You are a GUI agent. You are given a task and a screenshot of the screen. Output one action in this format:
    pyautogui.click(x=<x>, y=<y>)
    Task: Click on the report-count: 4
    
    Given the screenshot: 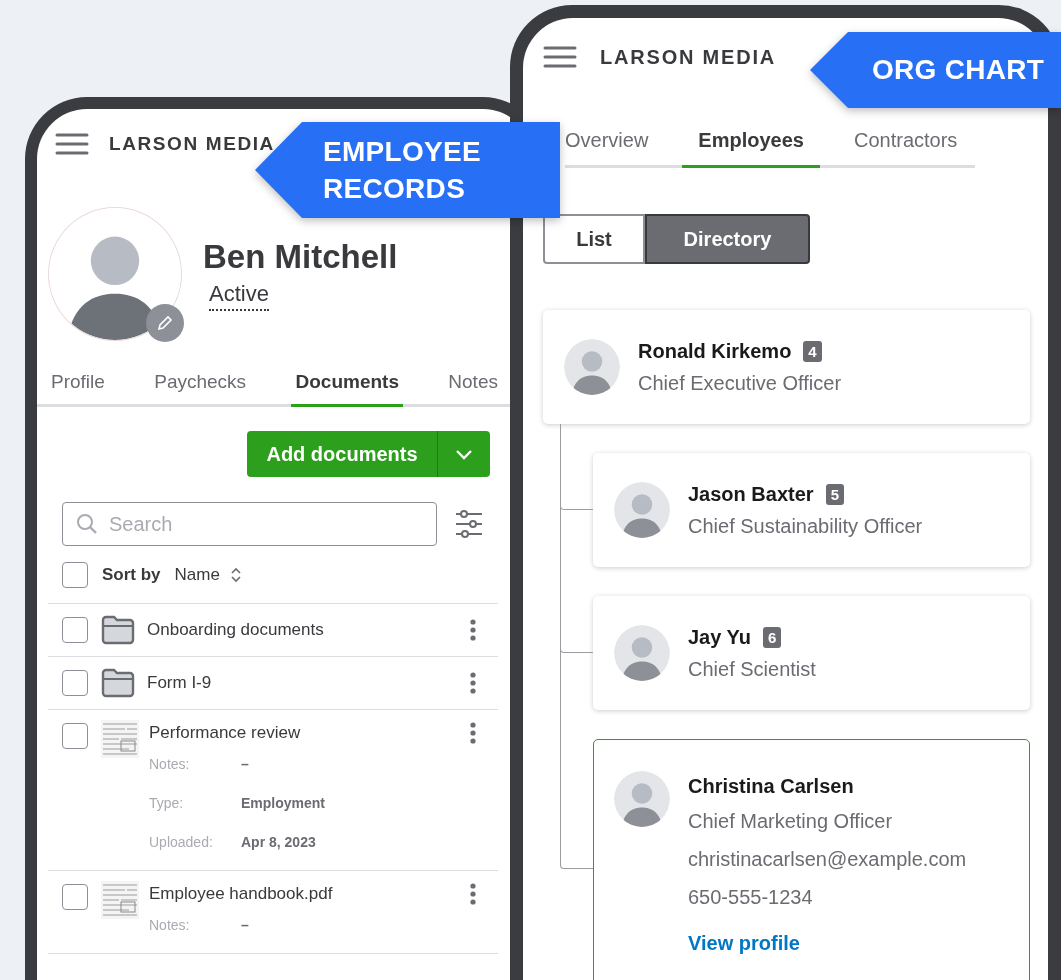 What is the action you would take?
    pyautogui.click(x=812, y=351)
    